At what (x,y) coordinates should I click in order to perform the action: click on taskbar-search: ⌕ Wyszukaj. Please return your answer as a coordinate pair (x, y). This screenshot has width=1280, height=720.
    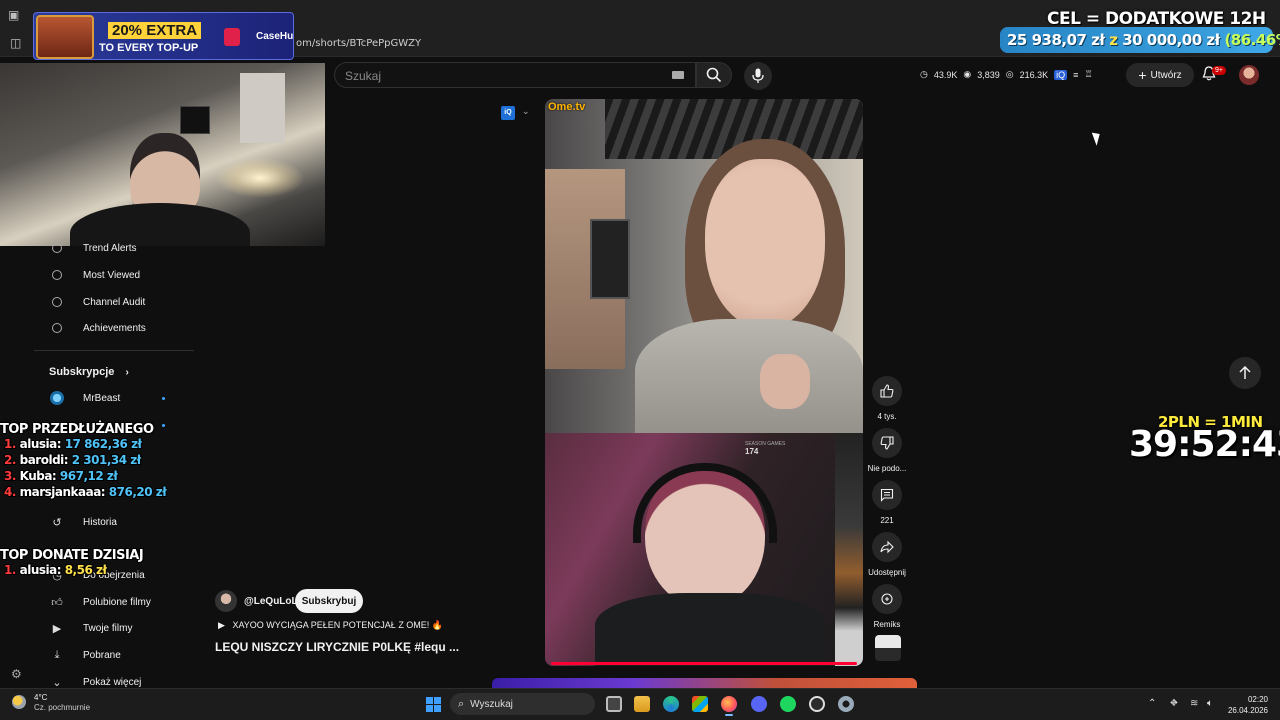
    Looking at the image, I should click on (522, 704).